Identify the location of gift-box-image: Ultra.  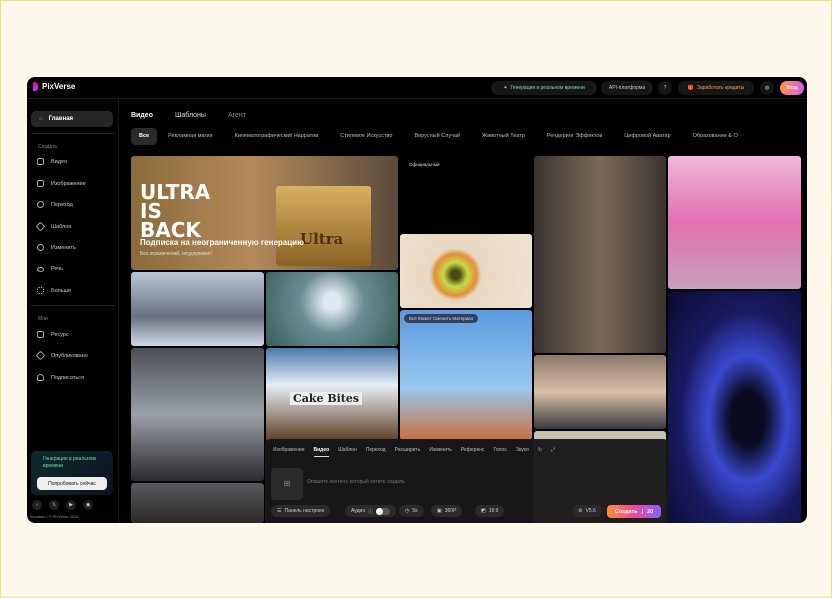
(323, 226).